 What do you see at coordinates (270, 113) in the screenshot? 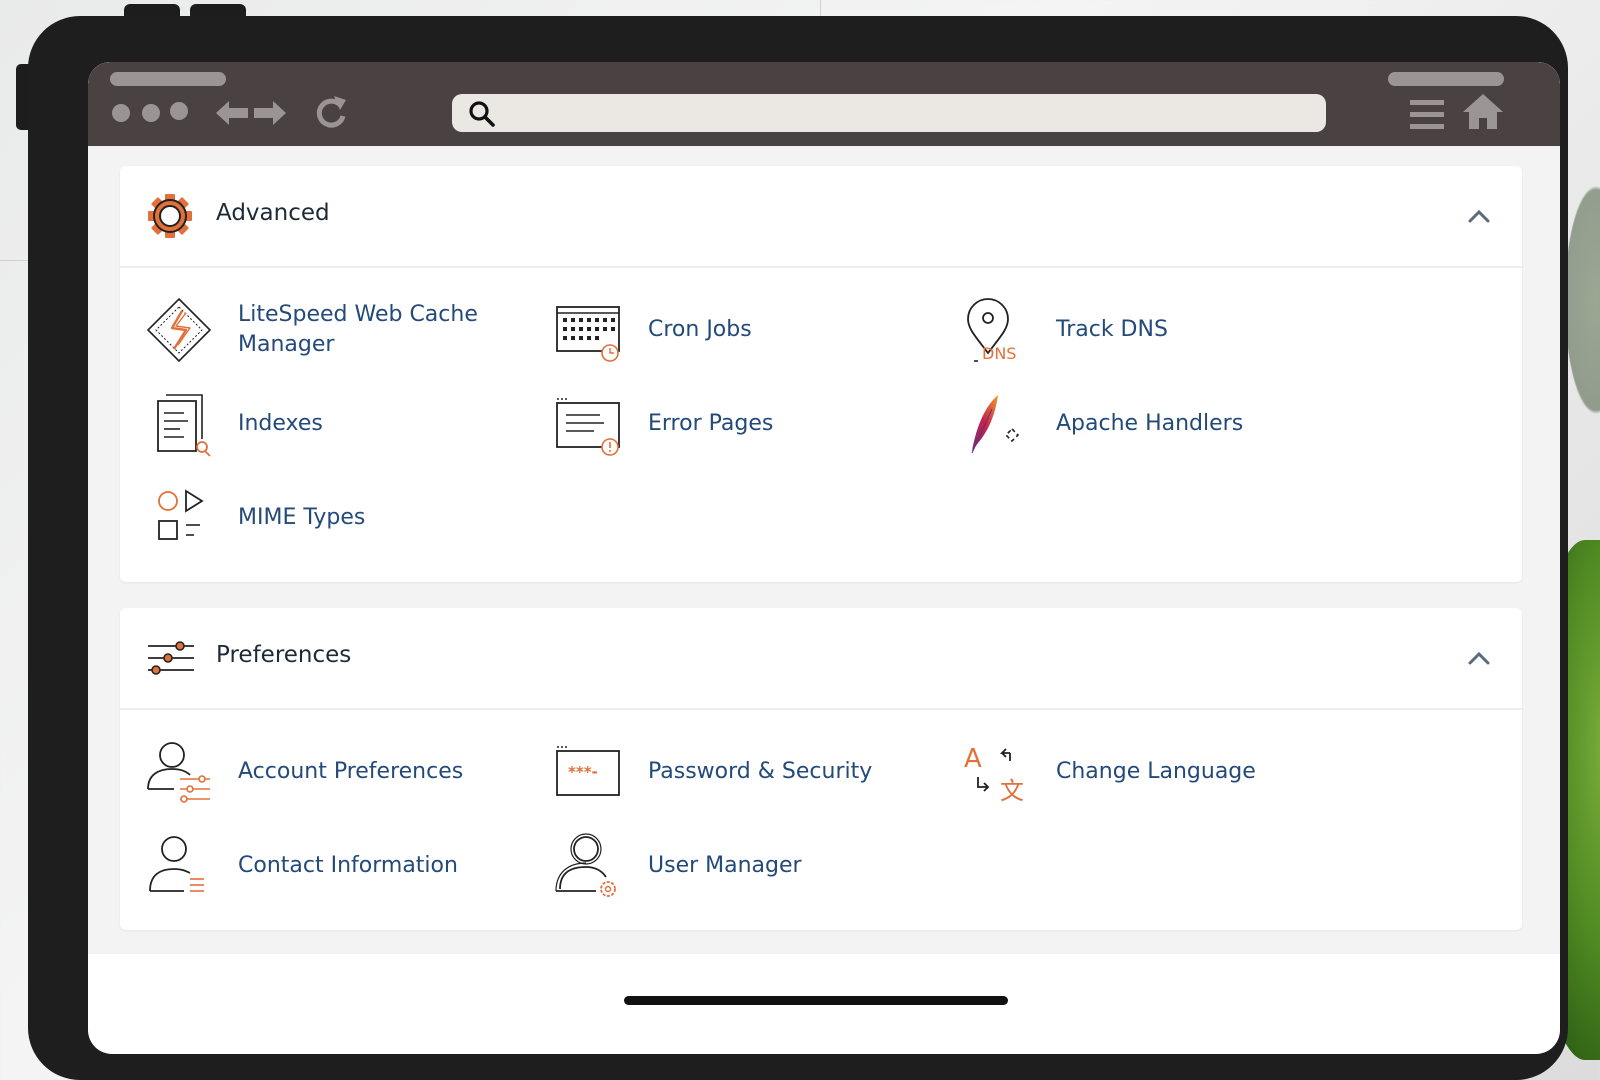
I see `forward-arrow-icon` at bounding box center [270, 113].